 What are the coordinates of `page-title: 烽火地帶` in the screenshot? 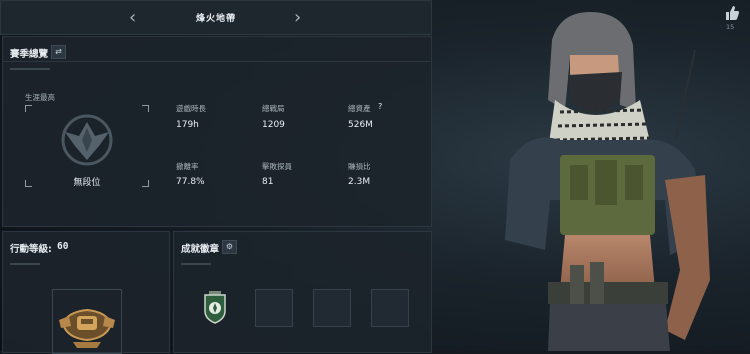 It's located at (215, 19).